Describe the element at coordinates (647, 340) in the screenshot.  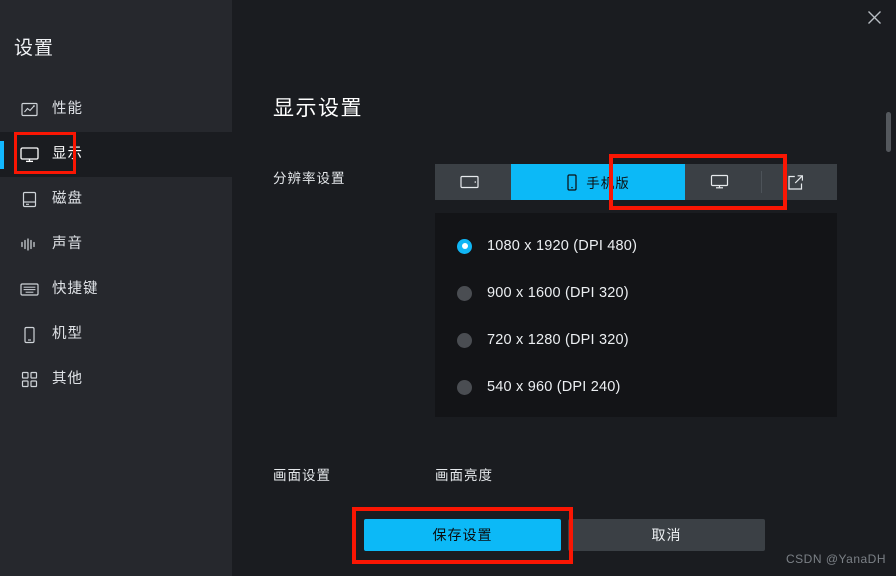
I see `resolution-option-720x1280: 720 x 1280 (DPI 320)` at that location.